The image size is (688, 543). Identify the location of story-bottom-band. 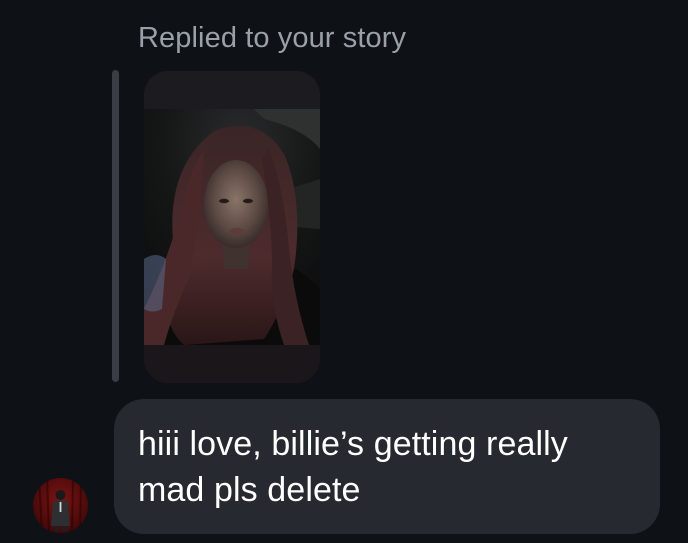
(232, 364).